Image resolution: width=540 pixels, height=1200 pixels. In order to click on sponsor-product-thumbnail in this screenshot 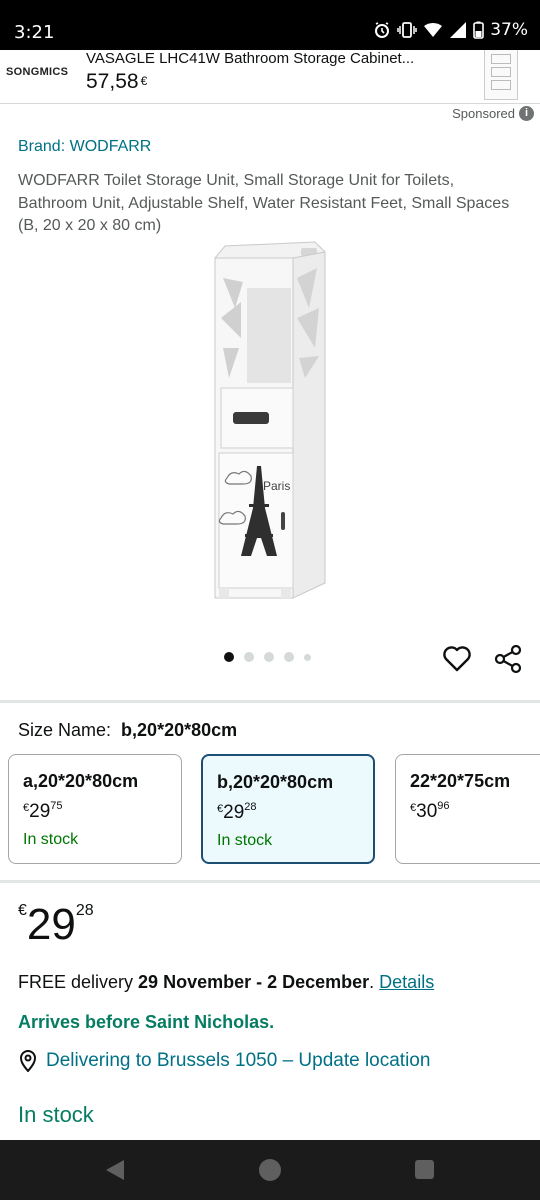, I will do `click(501, 75)`.